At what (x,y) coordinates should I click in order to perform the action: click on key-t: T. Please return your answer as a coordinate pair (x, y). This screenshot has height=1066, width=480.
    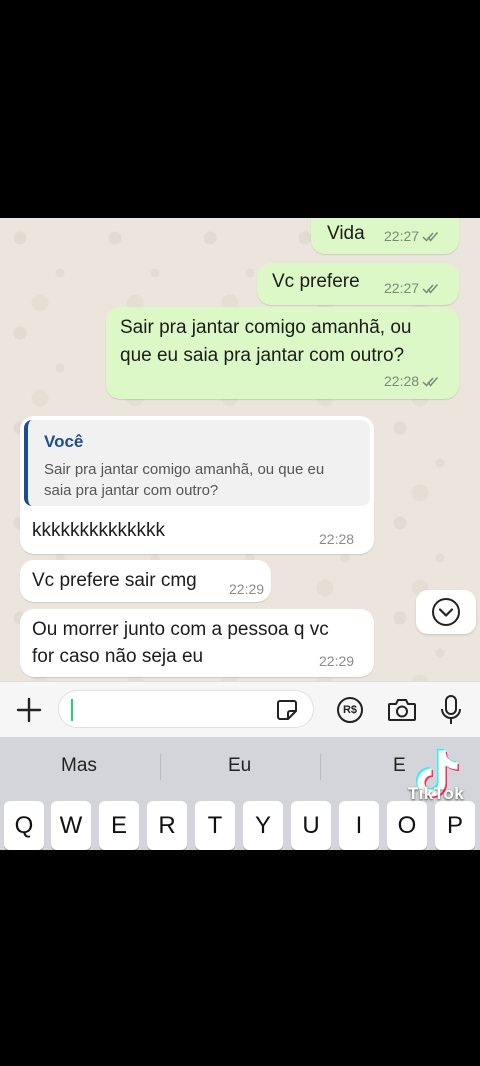
    Looking at the image, I should click on (215, 825).